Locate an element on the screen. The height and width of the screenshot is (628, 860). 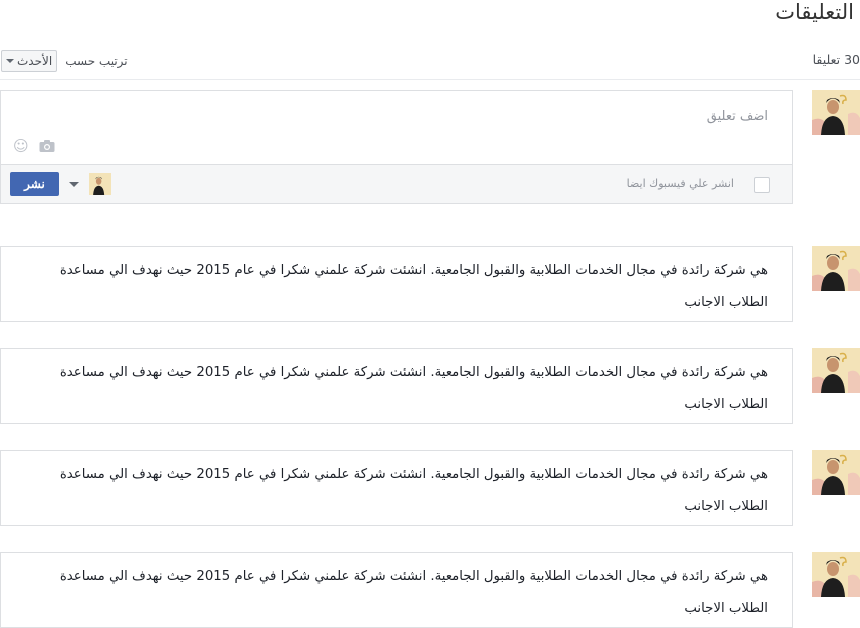
emoji-icon: ☺ is located at coordinates (21, 147).